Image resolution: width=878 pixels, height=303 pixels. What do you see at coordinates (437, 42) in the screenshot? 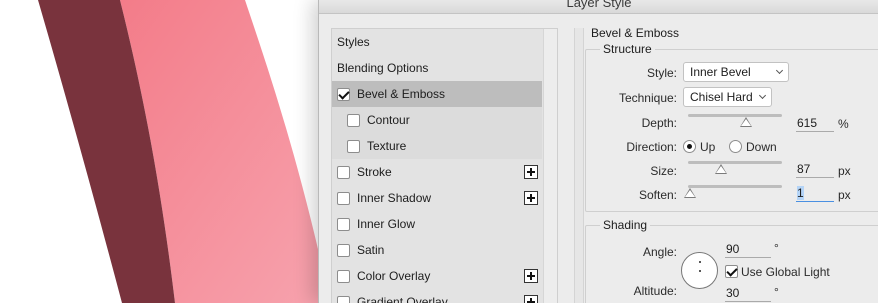
I see `style-item-styles: Styles` at bounding box center [437, 42].